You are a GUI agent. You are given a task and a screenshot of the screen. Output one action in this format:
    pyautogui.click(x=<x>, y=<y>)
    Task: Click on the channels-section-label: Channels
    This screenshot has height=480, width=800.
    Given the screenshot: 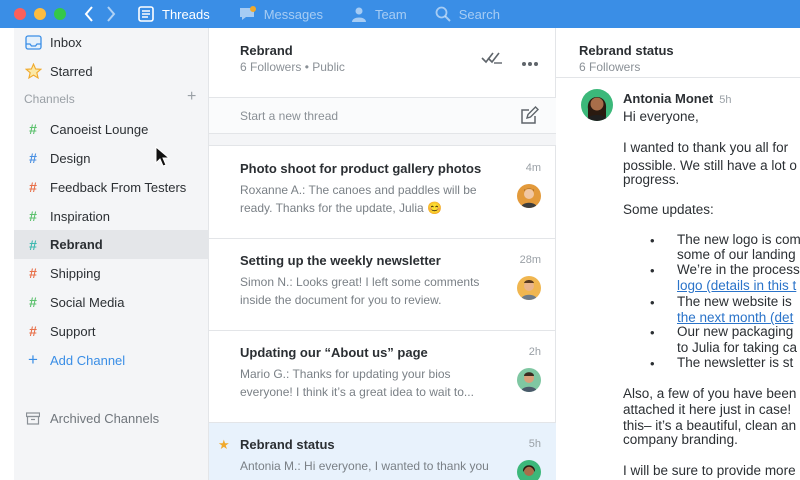 What is the action you would take?
    pyautogui.click(x=49, y=99)
    